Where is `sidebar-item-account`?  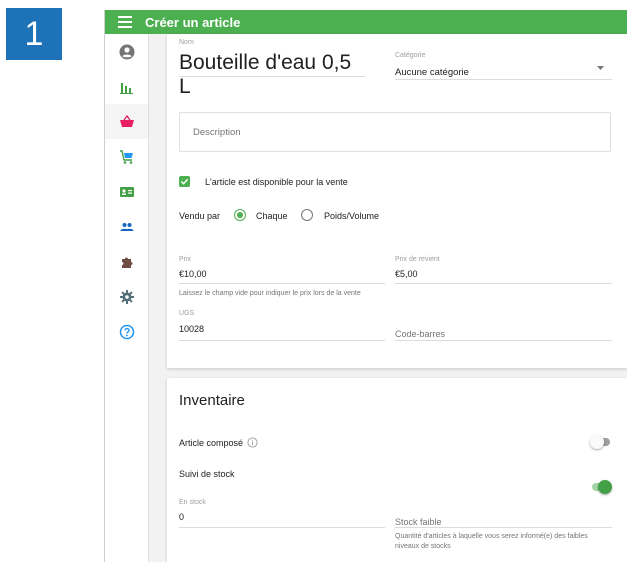
sidebar-item-account is located at coordinates (126, 51).